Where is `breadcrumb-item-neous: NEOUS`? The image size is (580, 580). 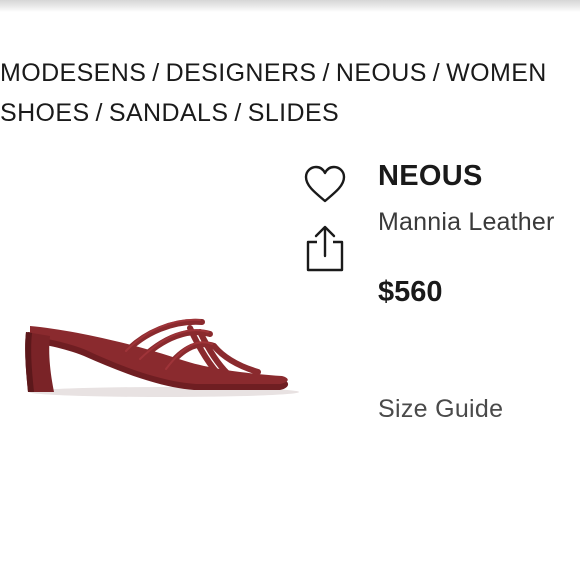 breadcrumb-item-neous: NEOUS is located at coordinates (381, 73).